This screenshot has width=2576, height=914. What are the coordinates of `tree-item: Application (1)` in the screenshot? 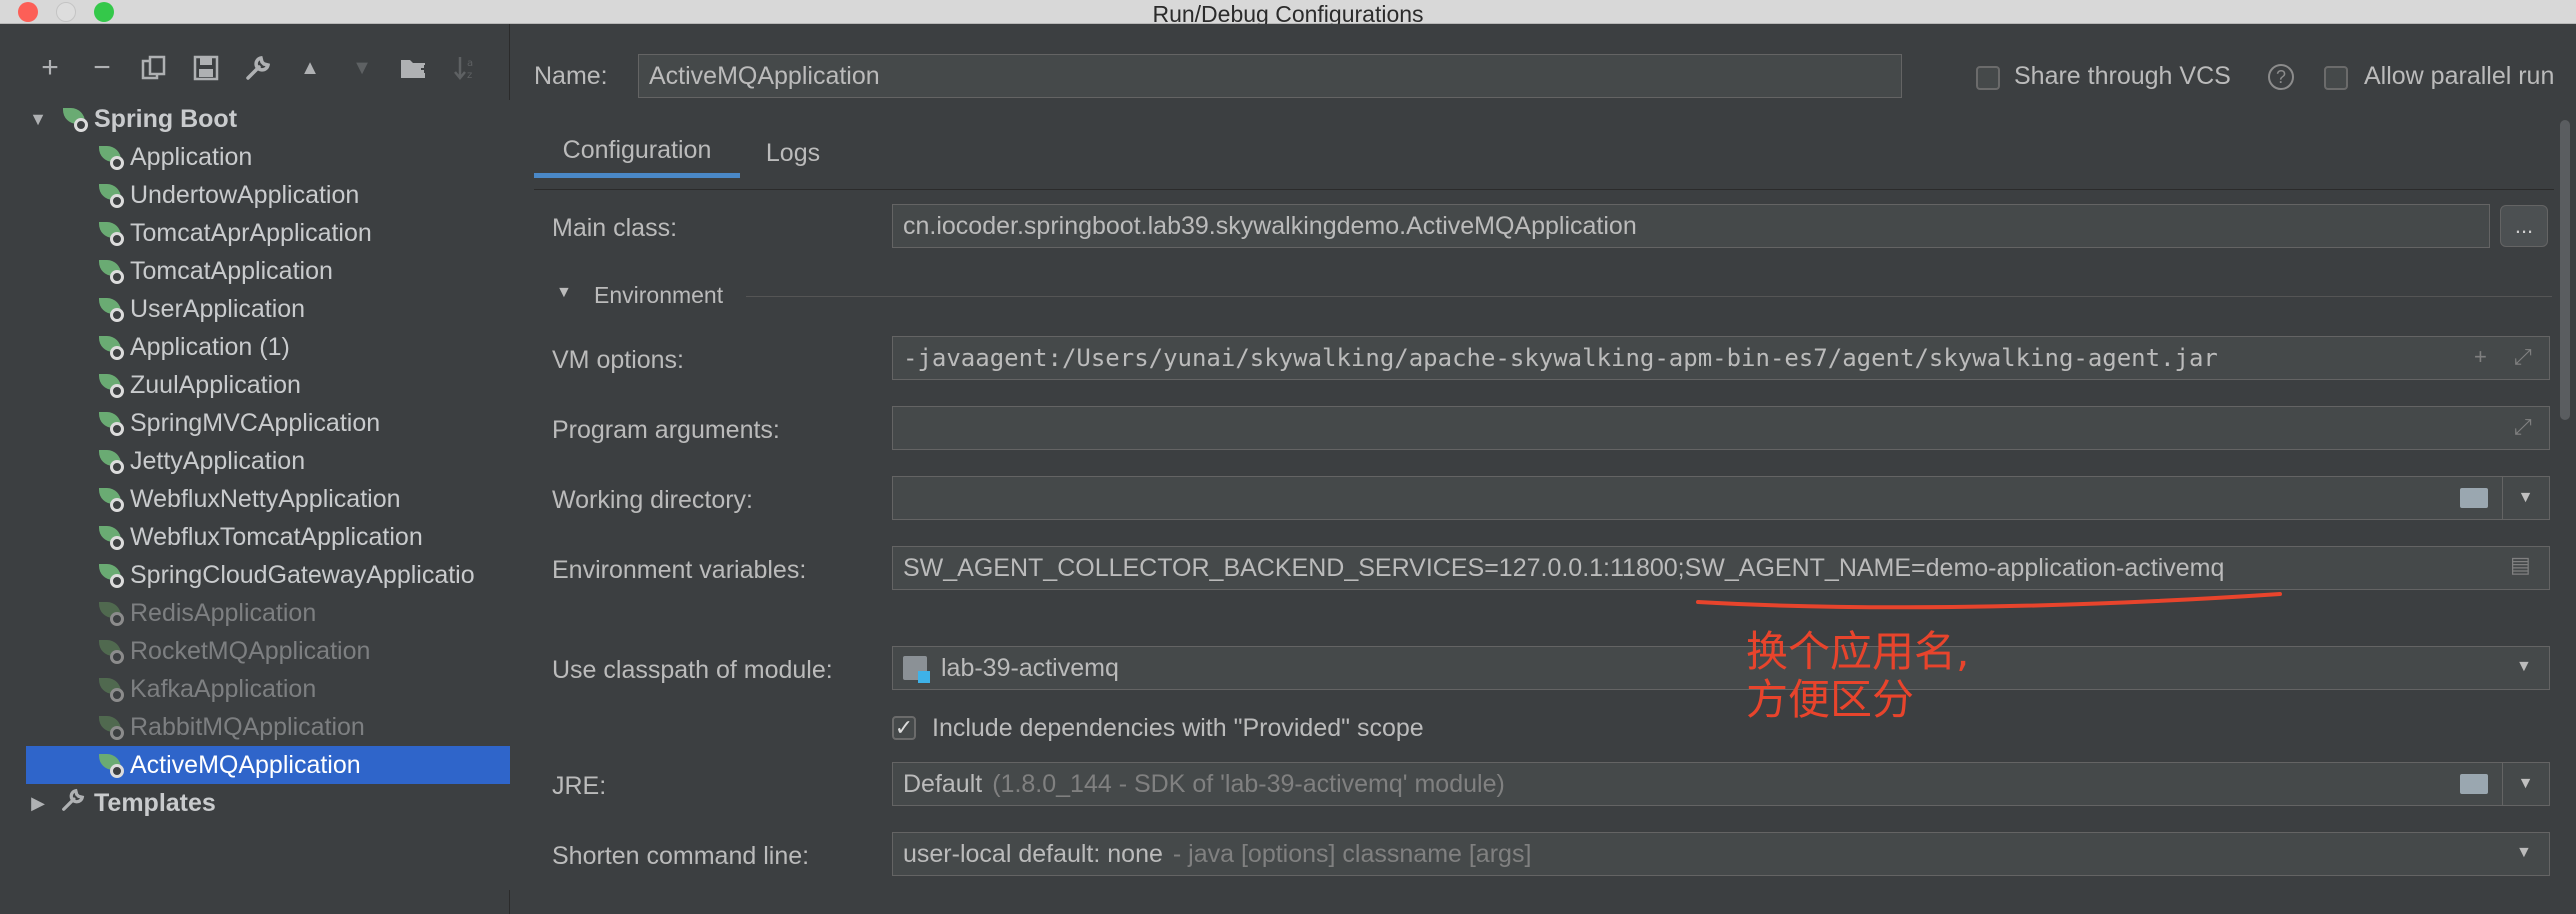 It's located at (268, 347).